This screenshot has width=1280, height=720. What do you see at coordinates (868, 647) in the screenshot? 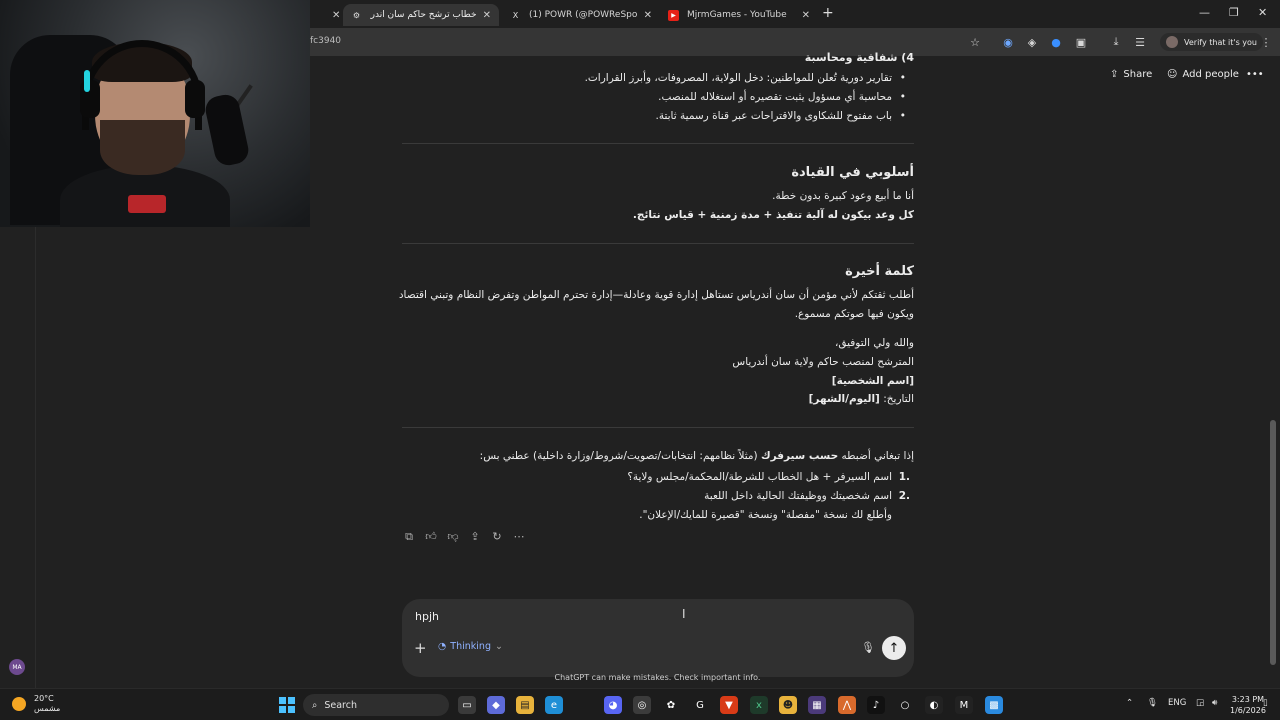
I see `microphone-icon: 🎙︎` at bounding box center [868, 647].